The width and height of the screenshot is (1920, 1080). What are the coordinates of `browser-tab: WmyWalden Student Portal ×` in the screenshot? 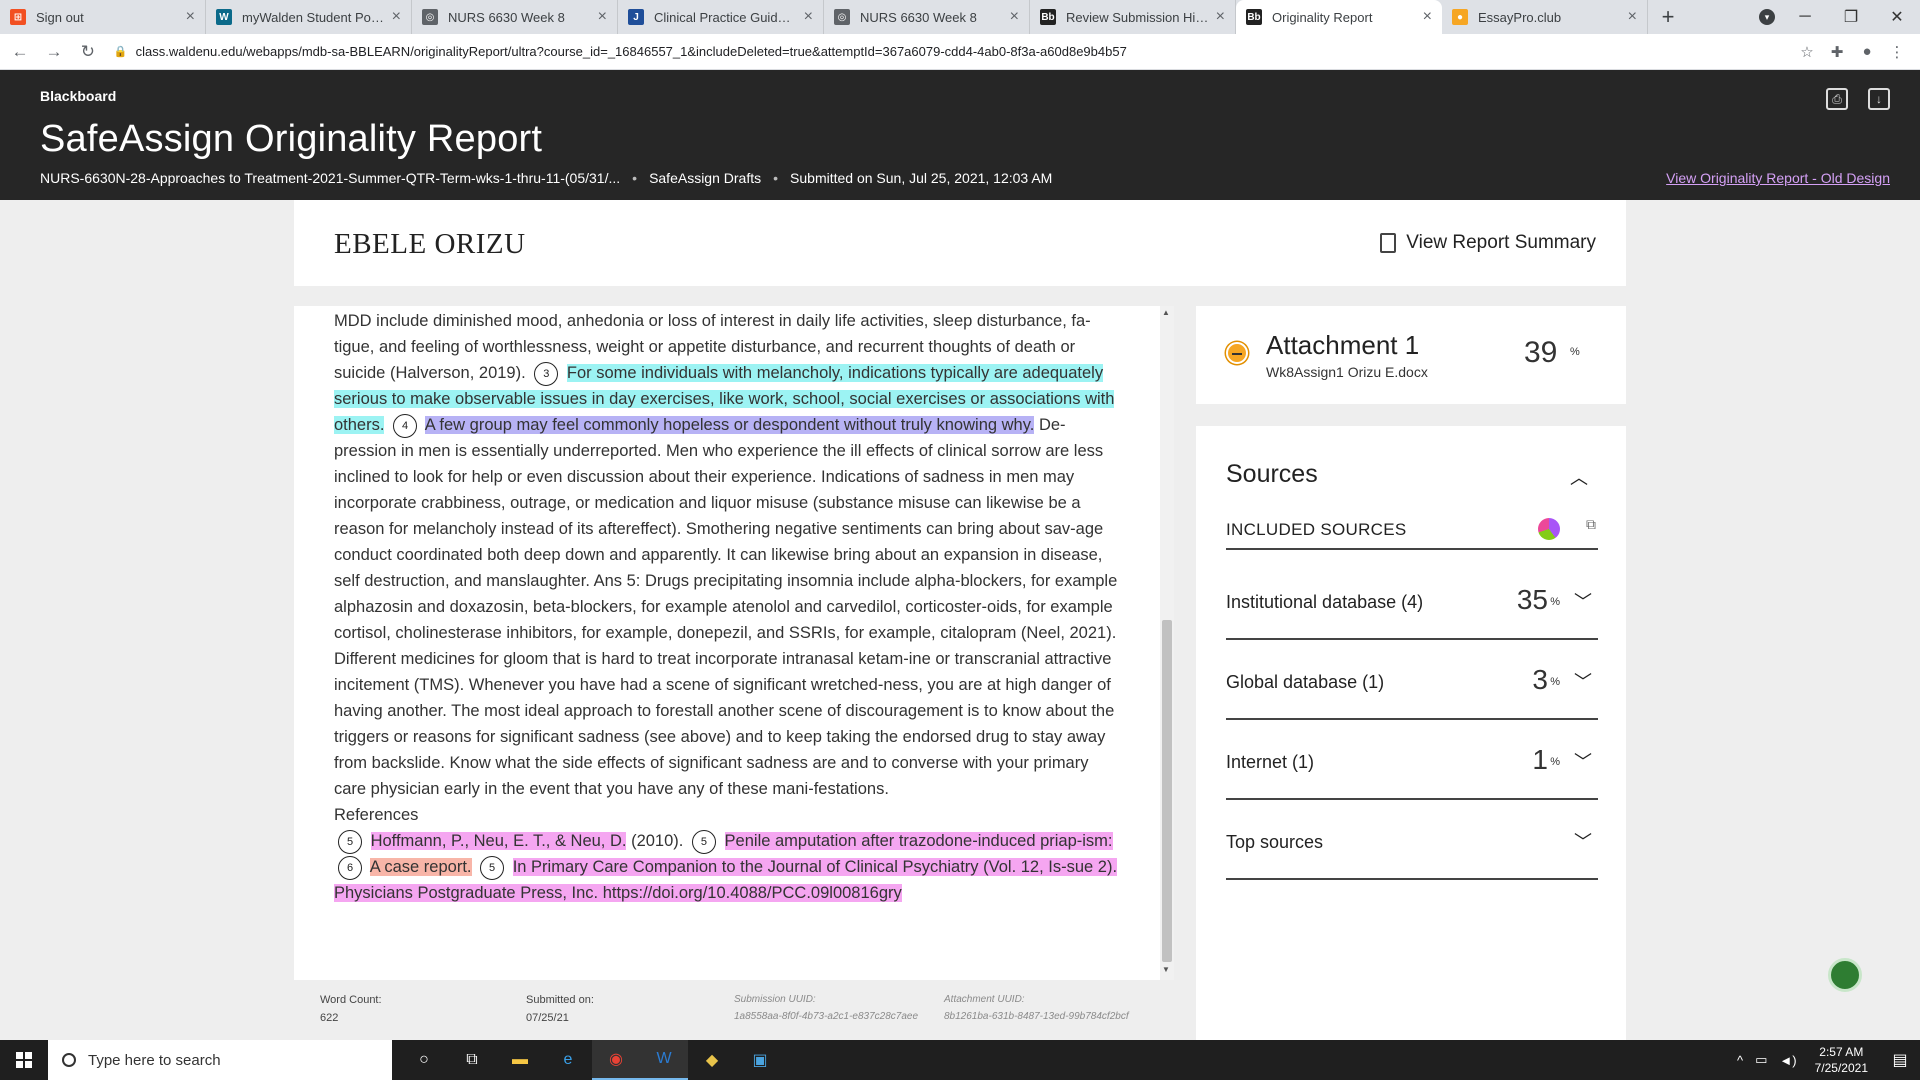 It's located at (309, 17).